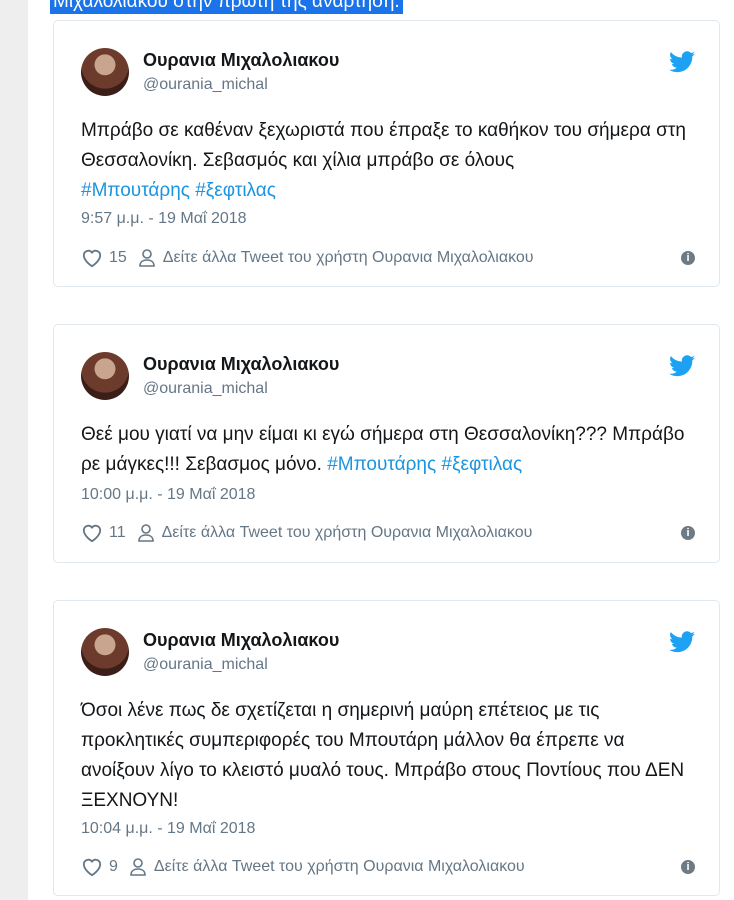 The image size is (734, 900). What do you see at coordinates (118, 258) in the screenshot?
I see `like-count: 15` at bounding box center [118, 258].